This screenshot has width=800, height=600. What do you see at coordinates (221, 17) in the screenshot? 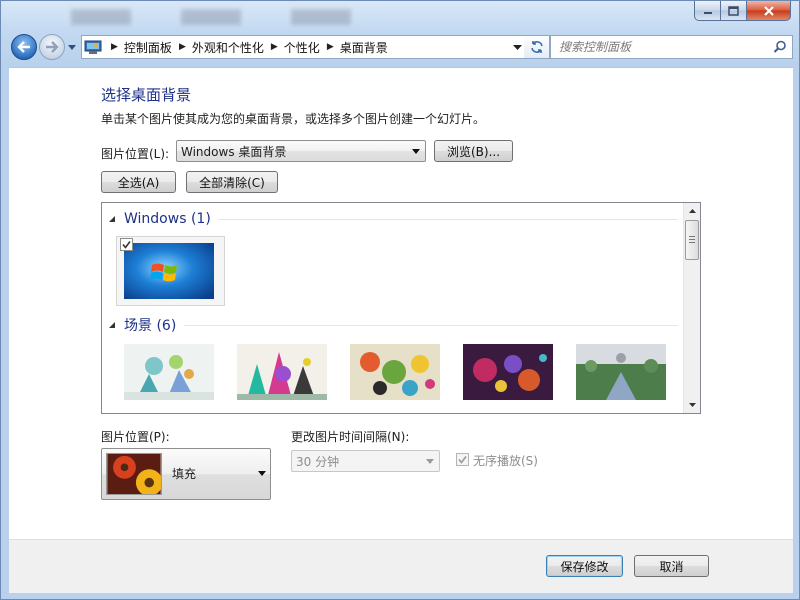
I see `titlebar-ghost` at bounding box center [221, 17].